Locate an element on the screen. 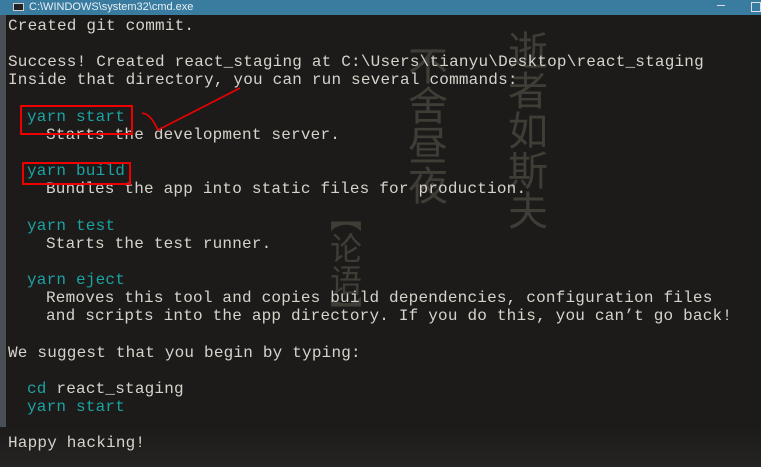 This screenshot has width=761, height=467. annotation-arrow is located at coordinates (191, 109).